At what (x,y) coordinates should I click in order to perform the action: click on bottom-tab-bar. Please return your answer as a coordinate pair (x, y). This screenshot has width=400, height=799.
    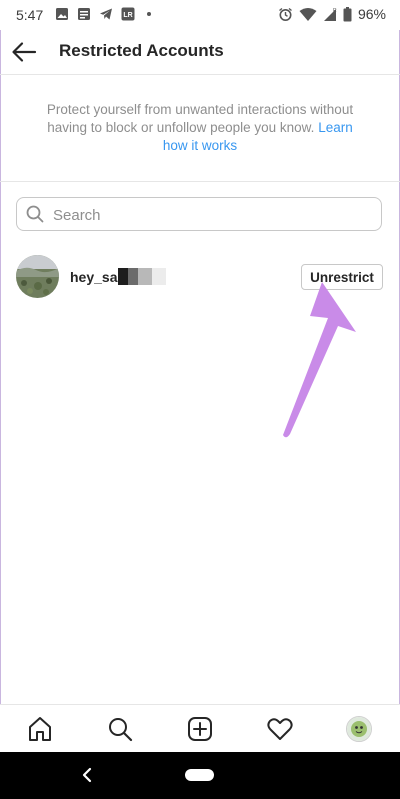
    Looking at the image, I should click on (200, 728).